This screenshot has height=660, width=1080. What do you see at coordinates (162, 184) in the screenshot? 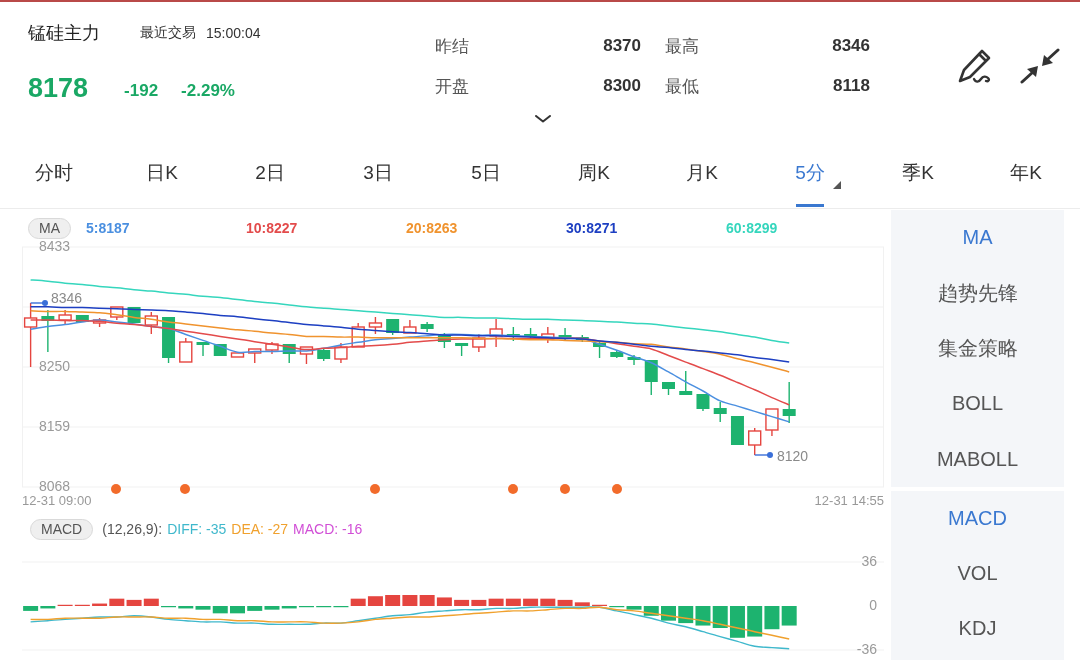
I see `period-tab: 日K` at bounding box center [162, 184].